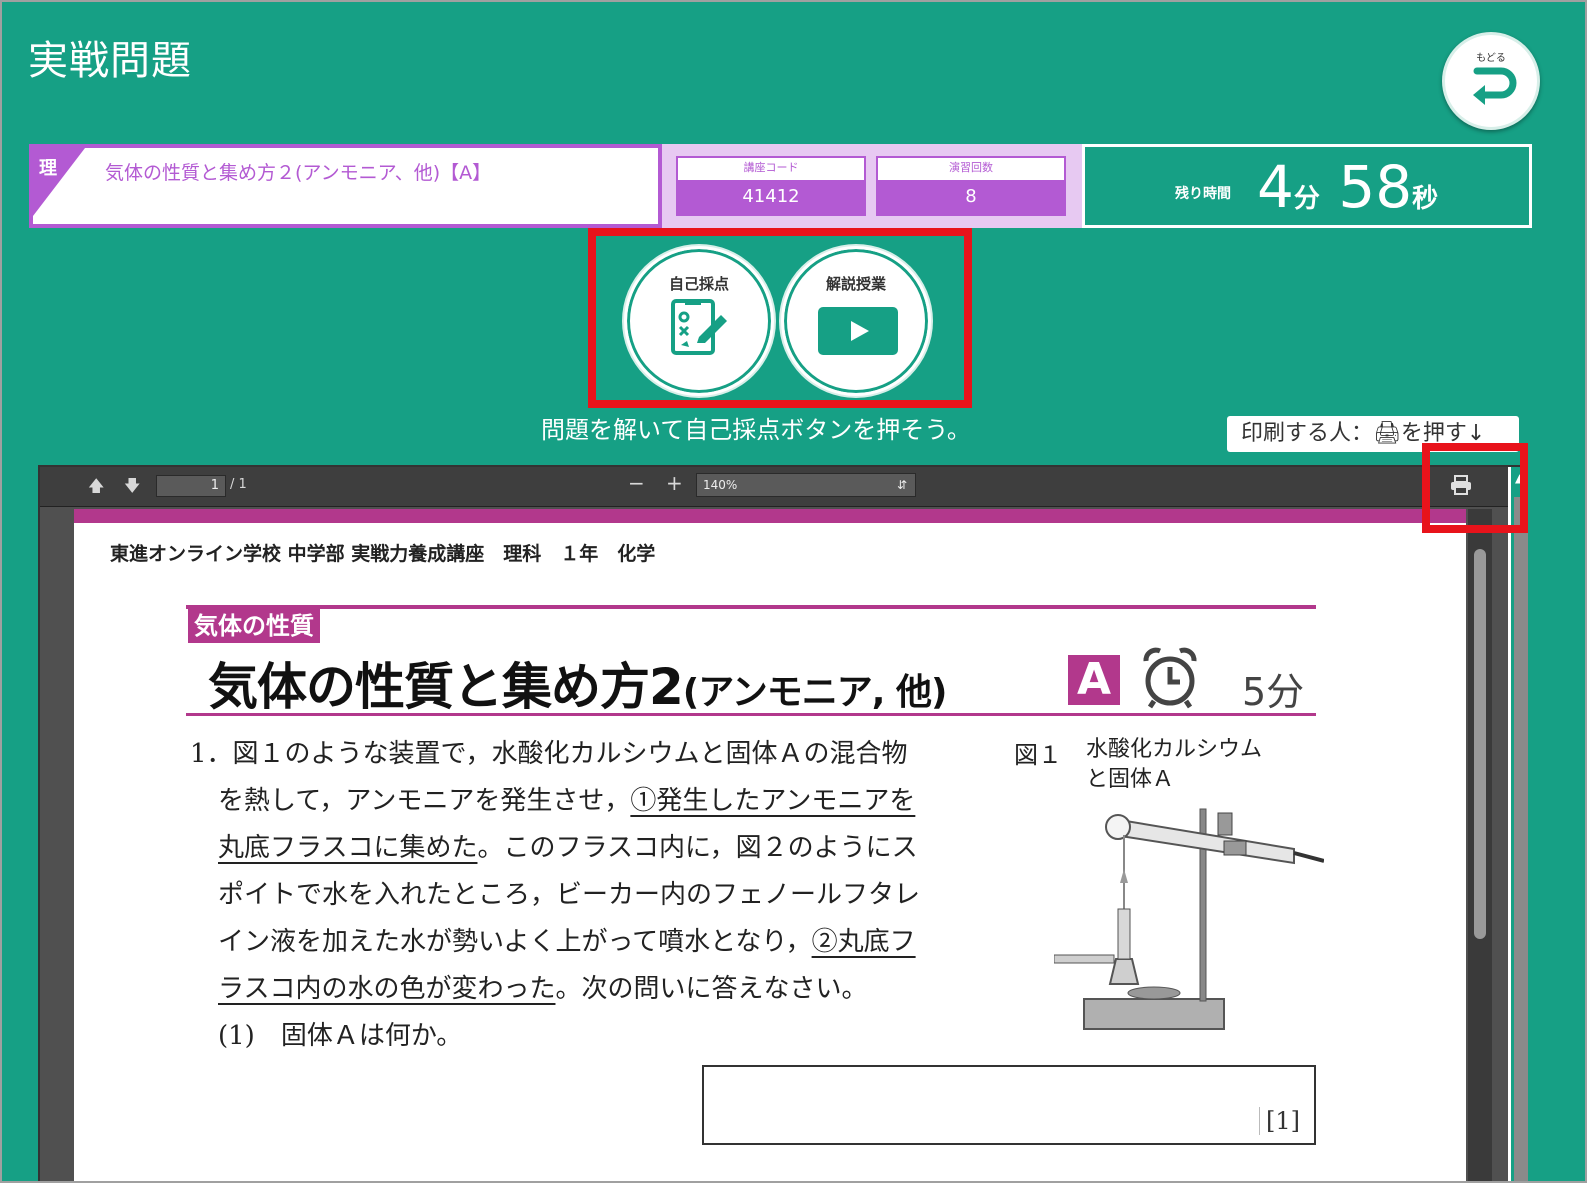 Image resolution: width=1587 pixels, height=1183 pixels. What do you see at coordinates (238, 484) in the screenshot?
I see `page-total: / 1` at bounding box center [238, 484].